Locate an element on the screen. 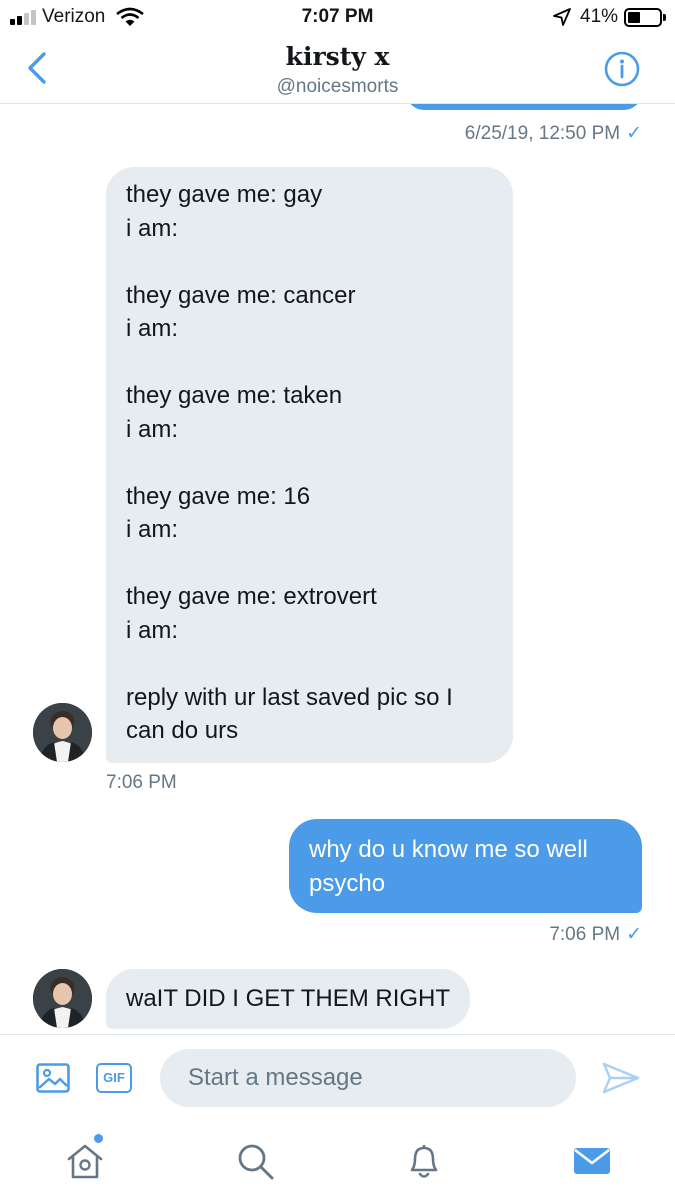  message-timestamp: 6/25/19, 12:50 PM ✓ is located at coordinates (553, 133).